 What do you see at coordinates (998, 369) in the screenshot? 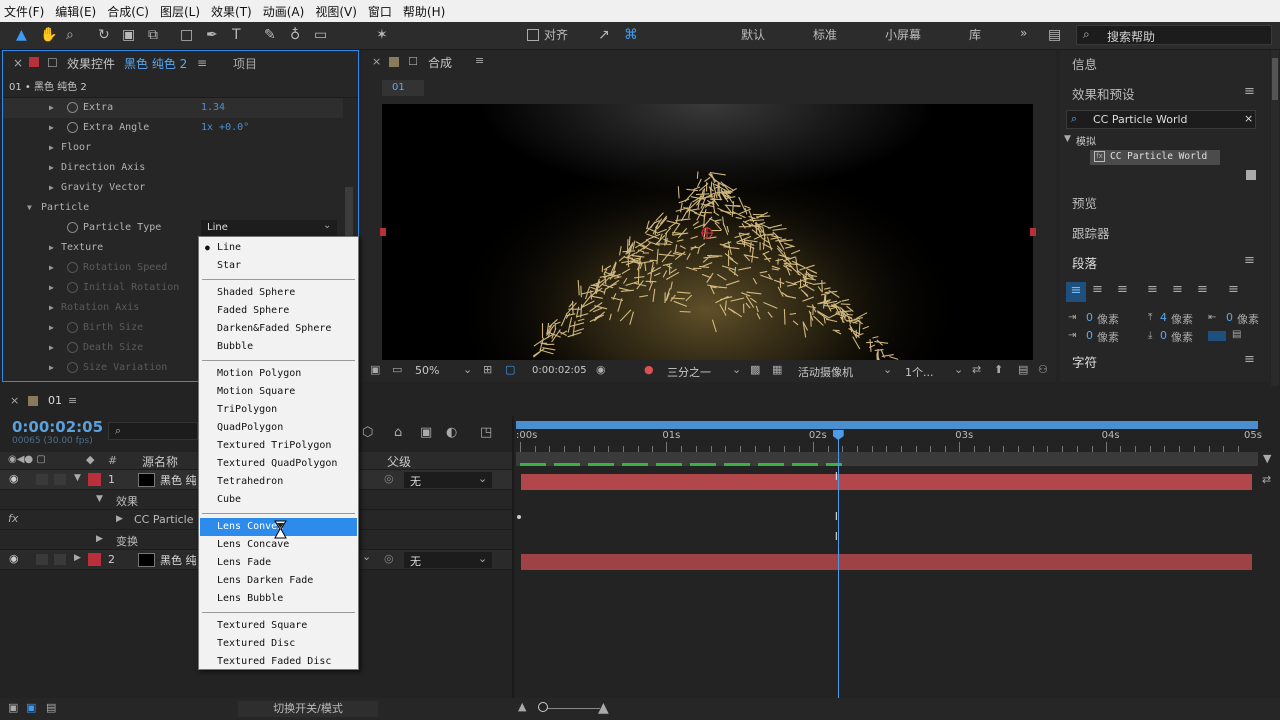
I see `exposure-icon: ⬆` at bounding box center [998, 369].